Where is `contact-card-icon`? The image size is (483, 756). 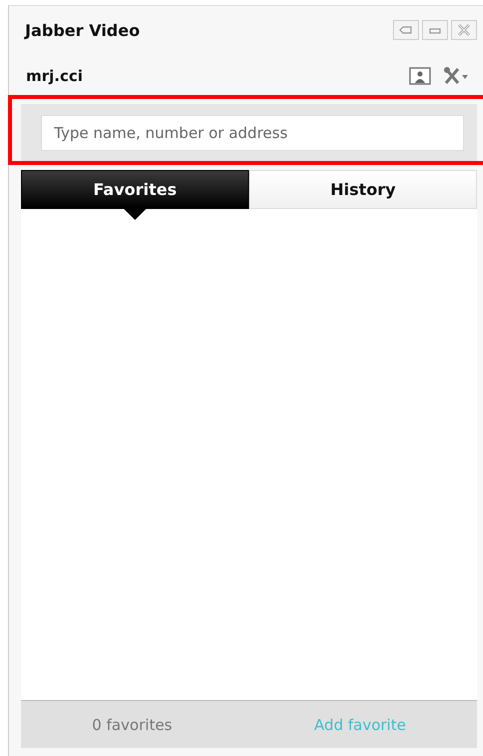 contact-card-icon is located at coordinates (420, 76).